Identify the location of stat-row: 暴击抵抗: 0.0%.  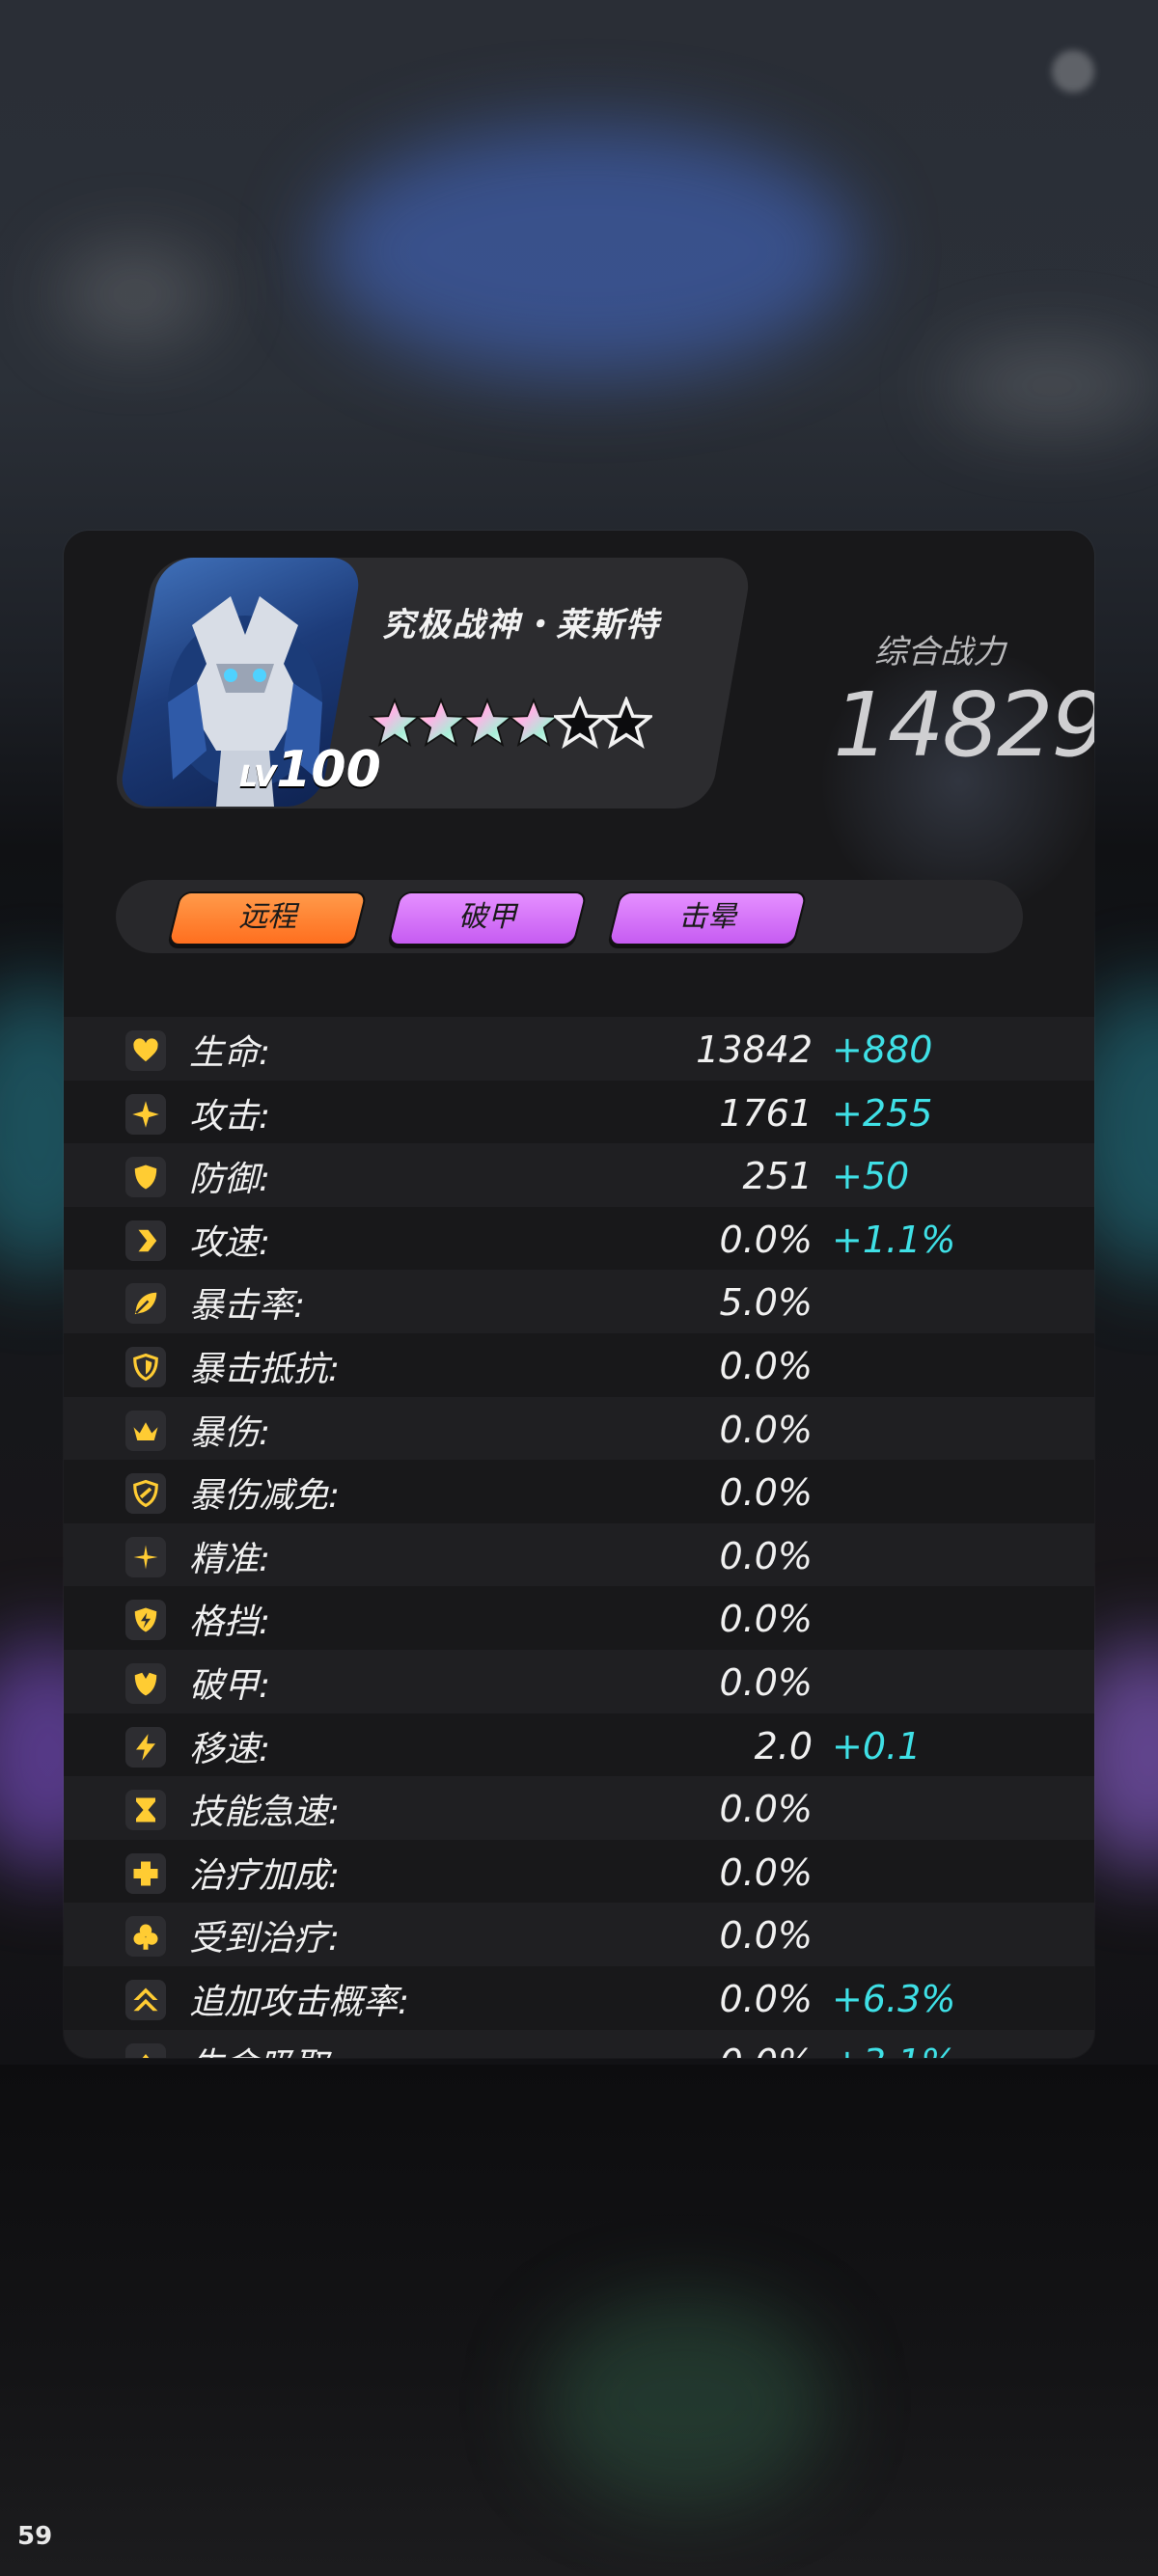
(579, 1365).